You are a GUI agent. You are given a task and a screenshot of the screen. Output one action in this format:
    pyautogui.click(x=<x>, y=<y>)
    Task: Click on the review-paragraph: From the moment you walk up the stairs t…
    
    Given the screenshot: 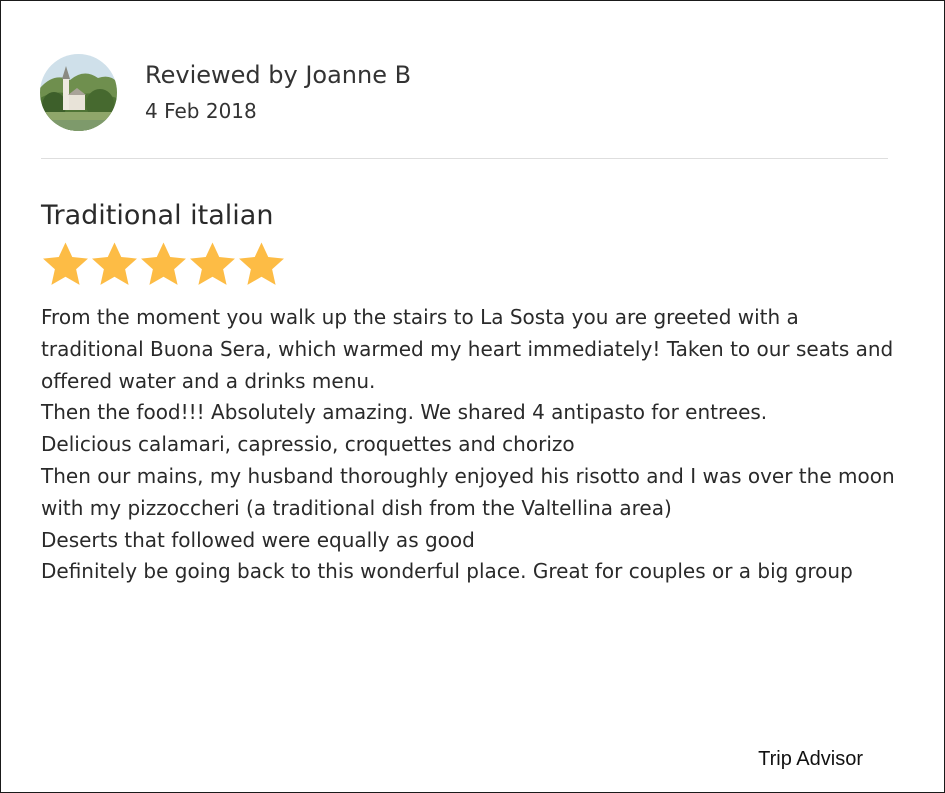 What is the action you would take?
    pyautogui.click(x=467, y=349)
    